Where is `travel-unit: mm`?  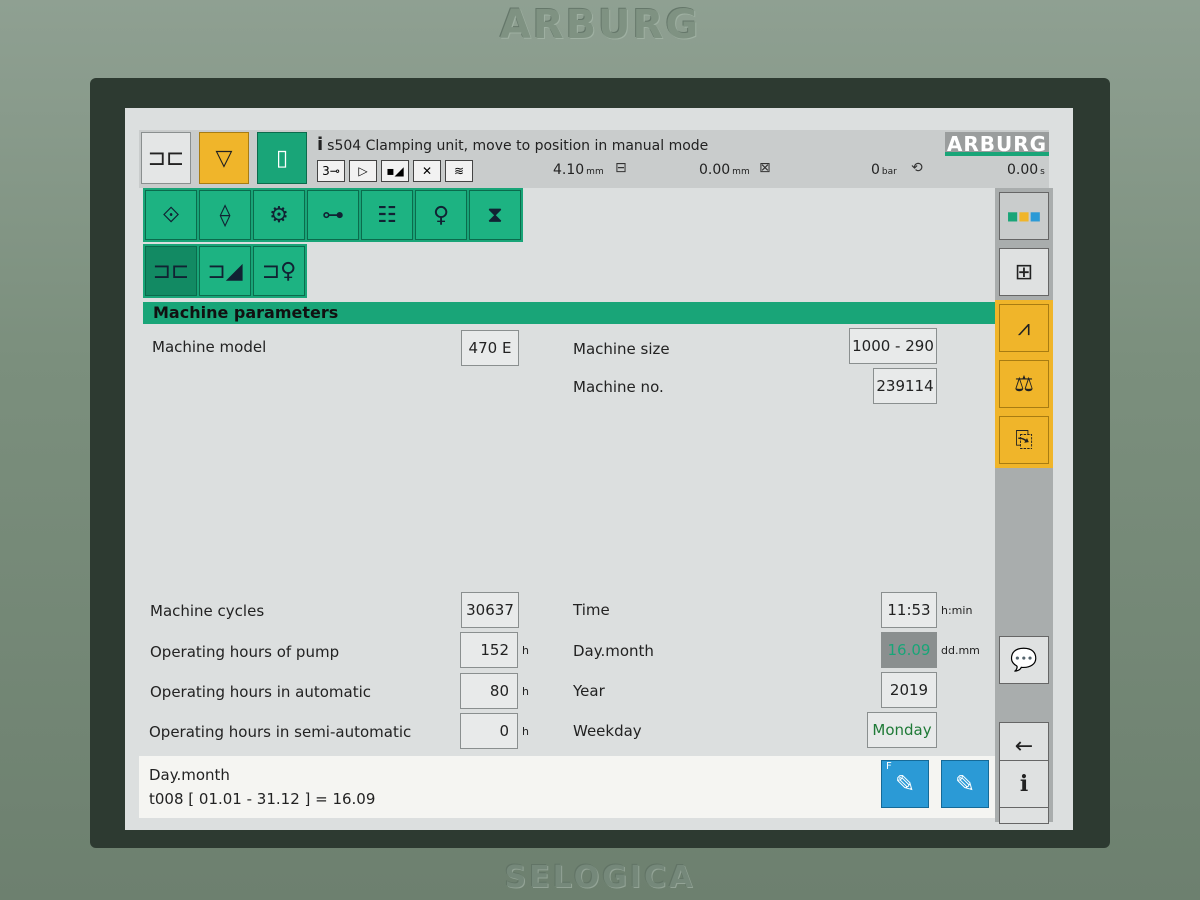
travel-unit: mm is located at coordinates (741, 172).